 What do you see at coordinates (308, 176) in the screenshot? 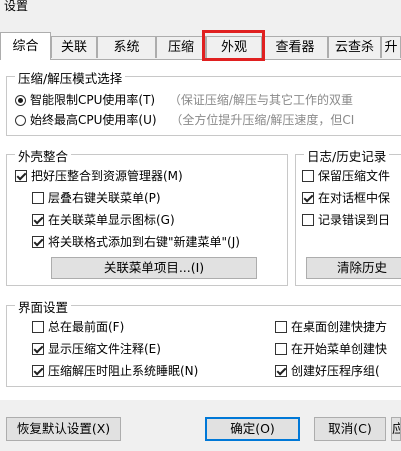
I see `checkbox-keep` at bounding box center [308, 176].